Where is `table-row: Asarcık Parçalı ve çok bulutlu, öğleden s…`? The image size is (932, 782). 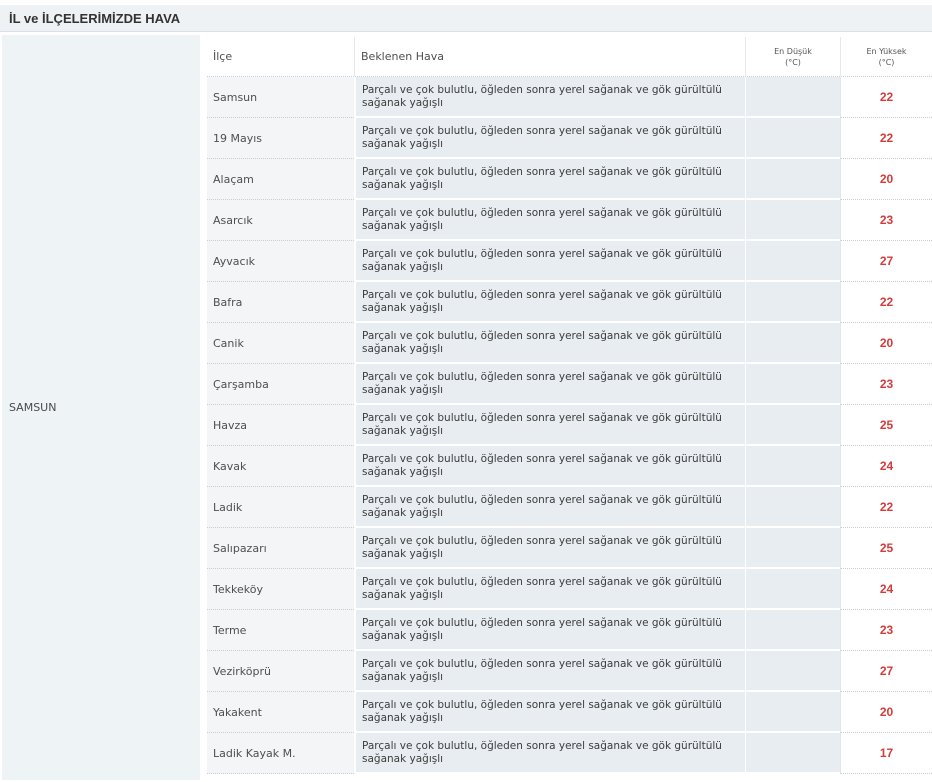 table-row: Asarcık Parçalı ve çok bulutlu, öğleden s… is located at coordinates (569, 220).